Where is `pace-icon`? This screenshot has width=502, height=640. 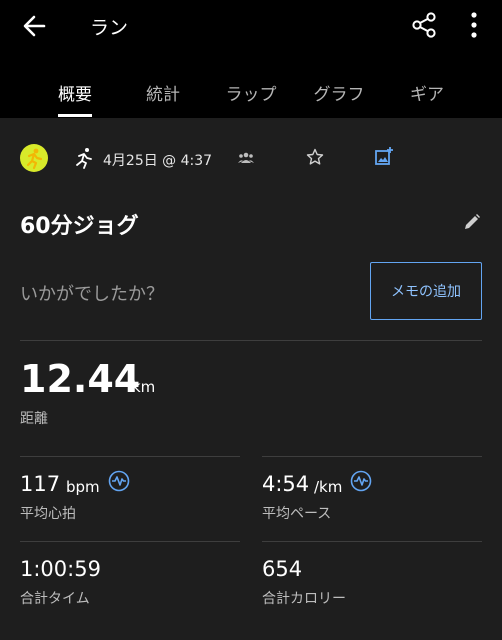
pace-icon is located at coordinates (361, 481).